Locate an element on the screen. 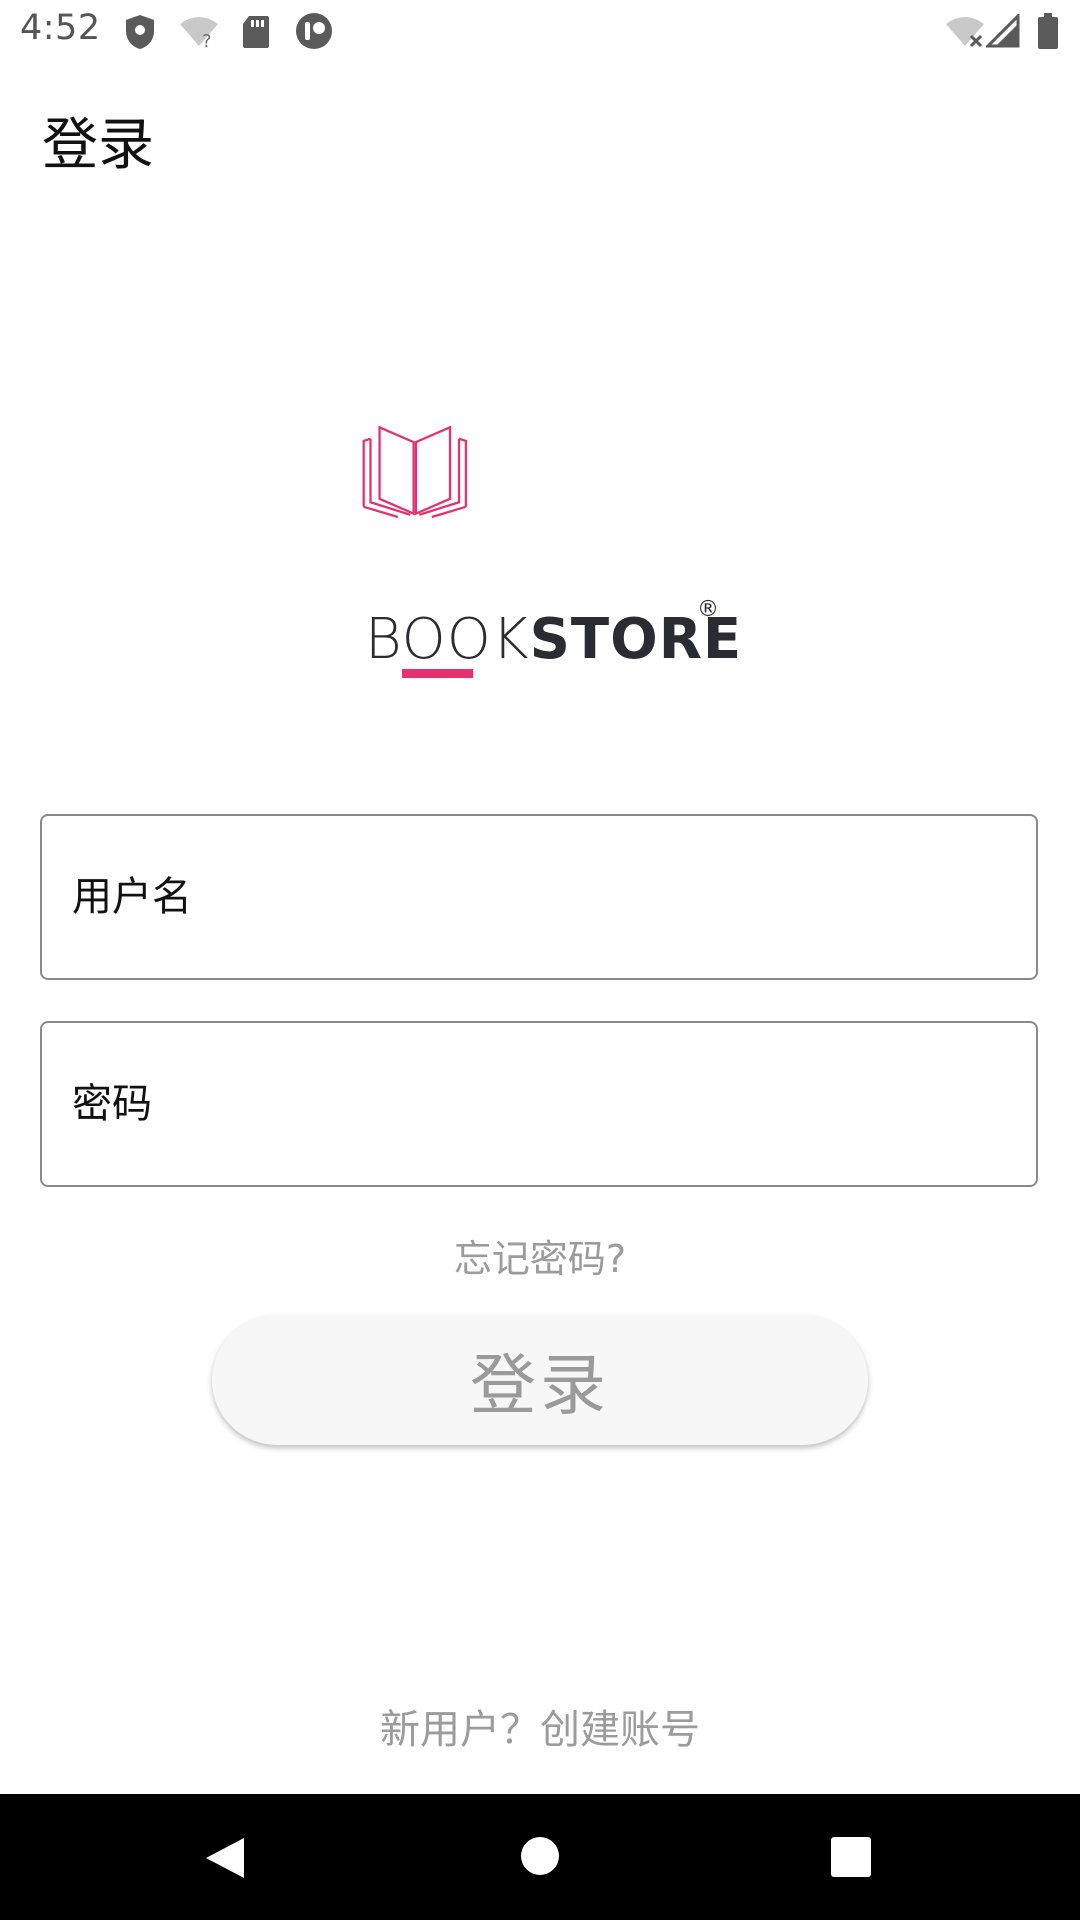 This screenshot has width=1080, height=1920. battery-icon is located at coordinates (1048, 31).